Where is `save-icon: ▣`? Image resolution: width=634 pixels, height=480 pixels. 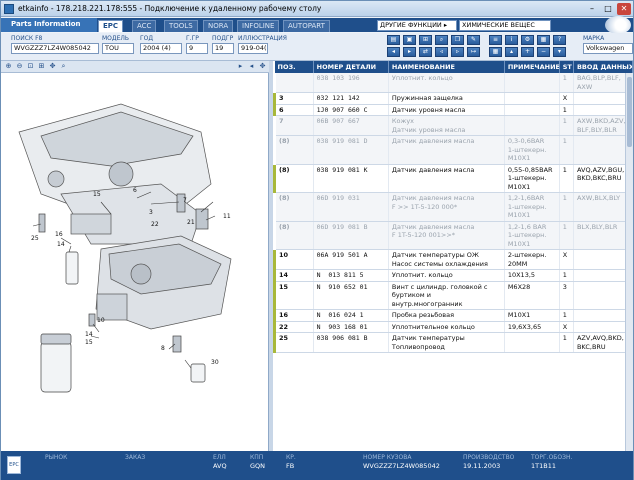
save-icon: ▣ is located at coordinates (409, 40).